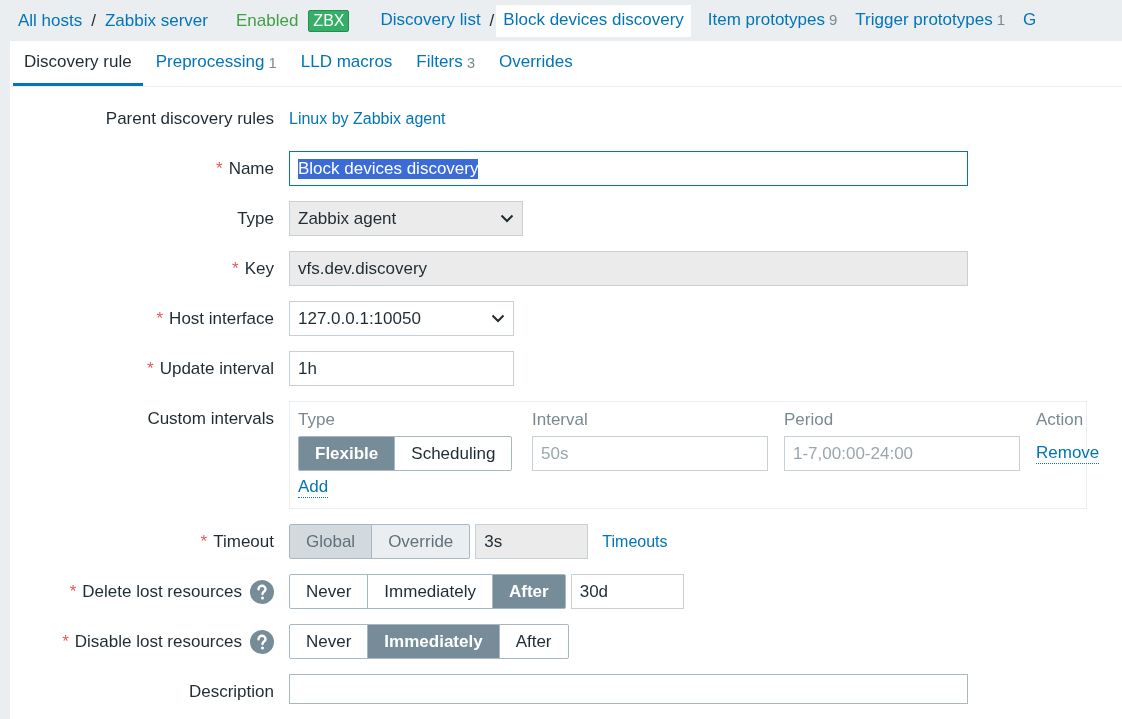 Image resolution: width=1122 pixels, height=719 pixels. I want to click on text-input: 1h, so click(401, 368).